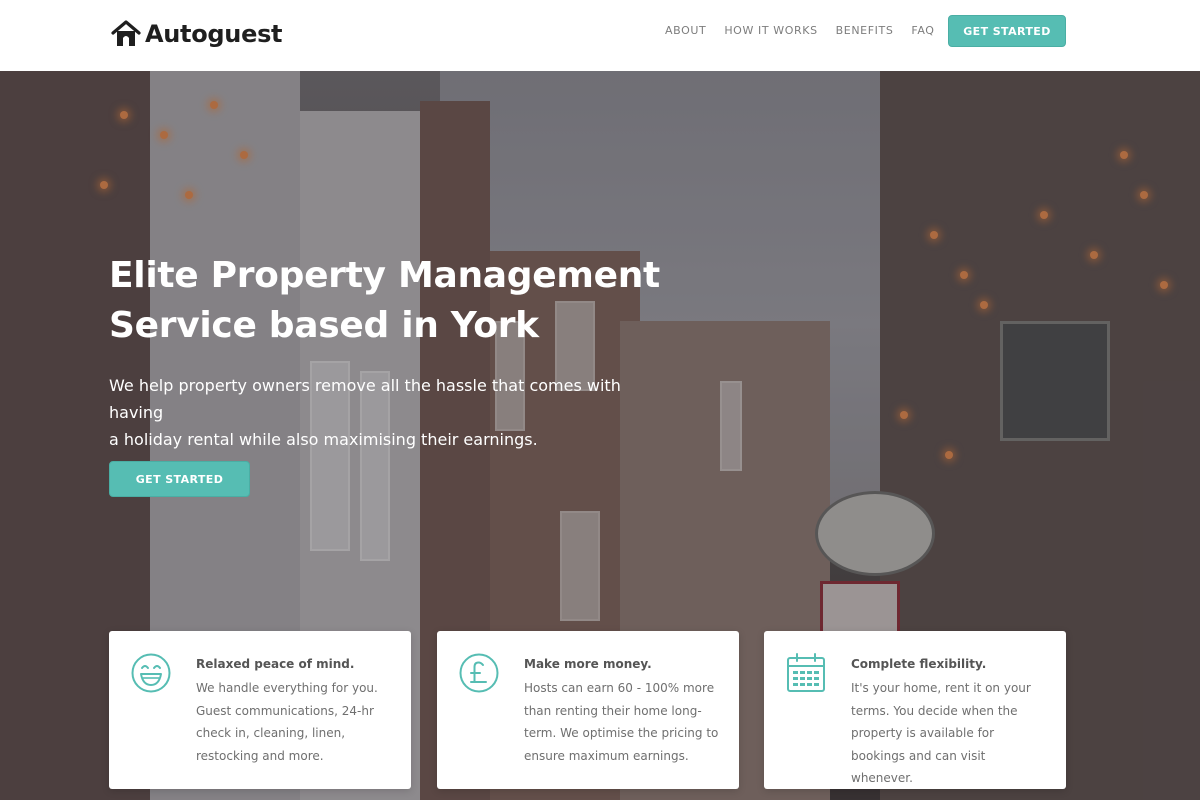  I want to click on nav-item-faq: FAQ, so click(922, 31).